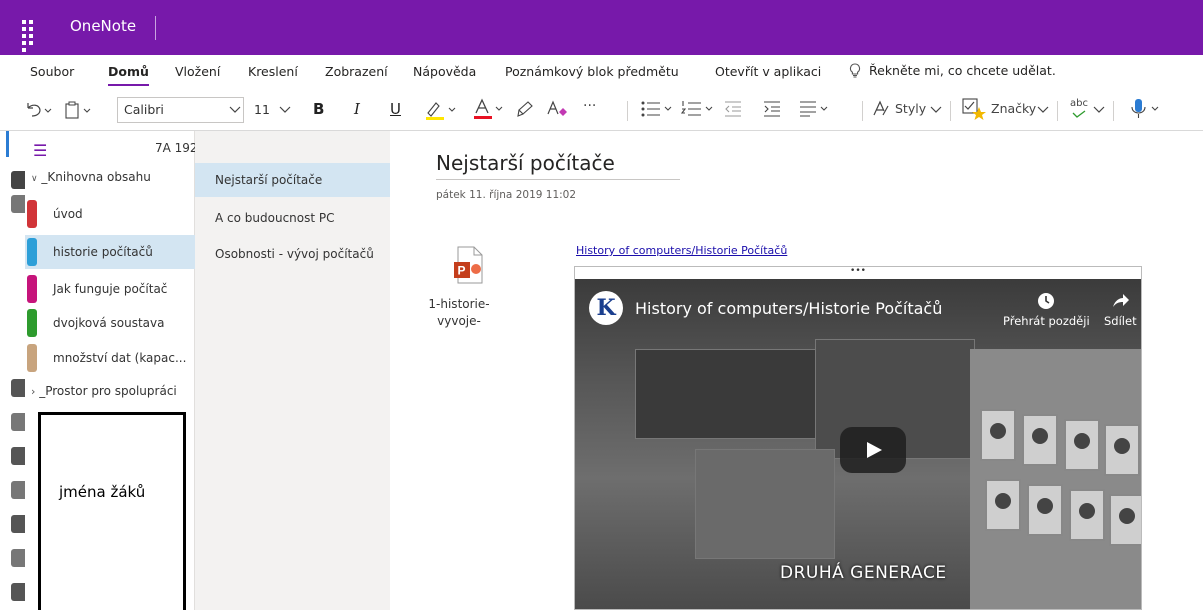 The height and width of the screenshot is (610, 1203). Describe the element at coordinates (128, 75) in the screenshot. I see `tab-home: Domů` at that location.